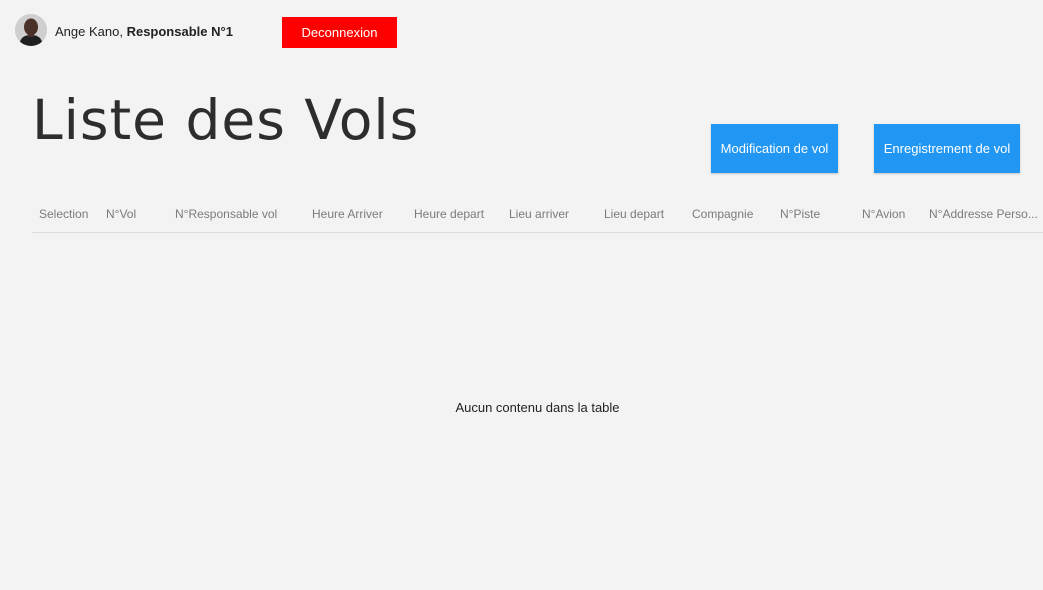  Describe the element at coordinates (722, 214) in the screenshot. I see `column-header-company: Compagnie` at that location.